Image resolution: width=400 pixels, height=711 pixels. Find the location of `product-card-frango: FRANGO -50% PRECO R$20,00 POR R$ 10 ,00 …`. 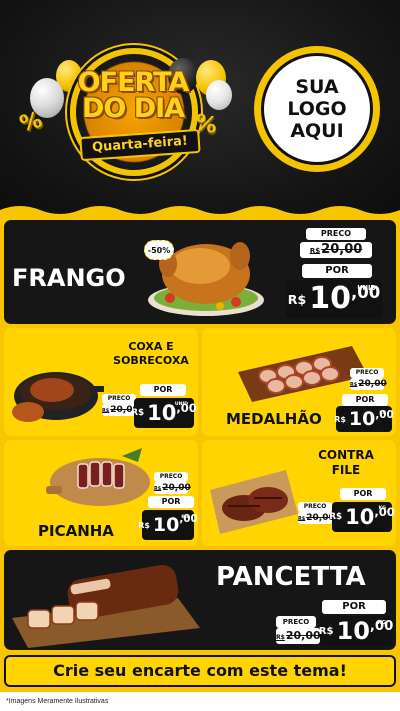

product-card-frango: FRANGO -50% PRECO R$20,00 POR R$ 10 ,00 … is located at coordinates (200, 272).